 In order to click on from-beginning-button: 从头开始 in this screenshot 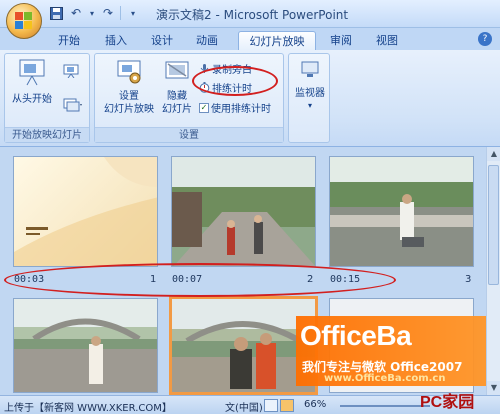, I will do `click(32, 81)`.